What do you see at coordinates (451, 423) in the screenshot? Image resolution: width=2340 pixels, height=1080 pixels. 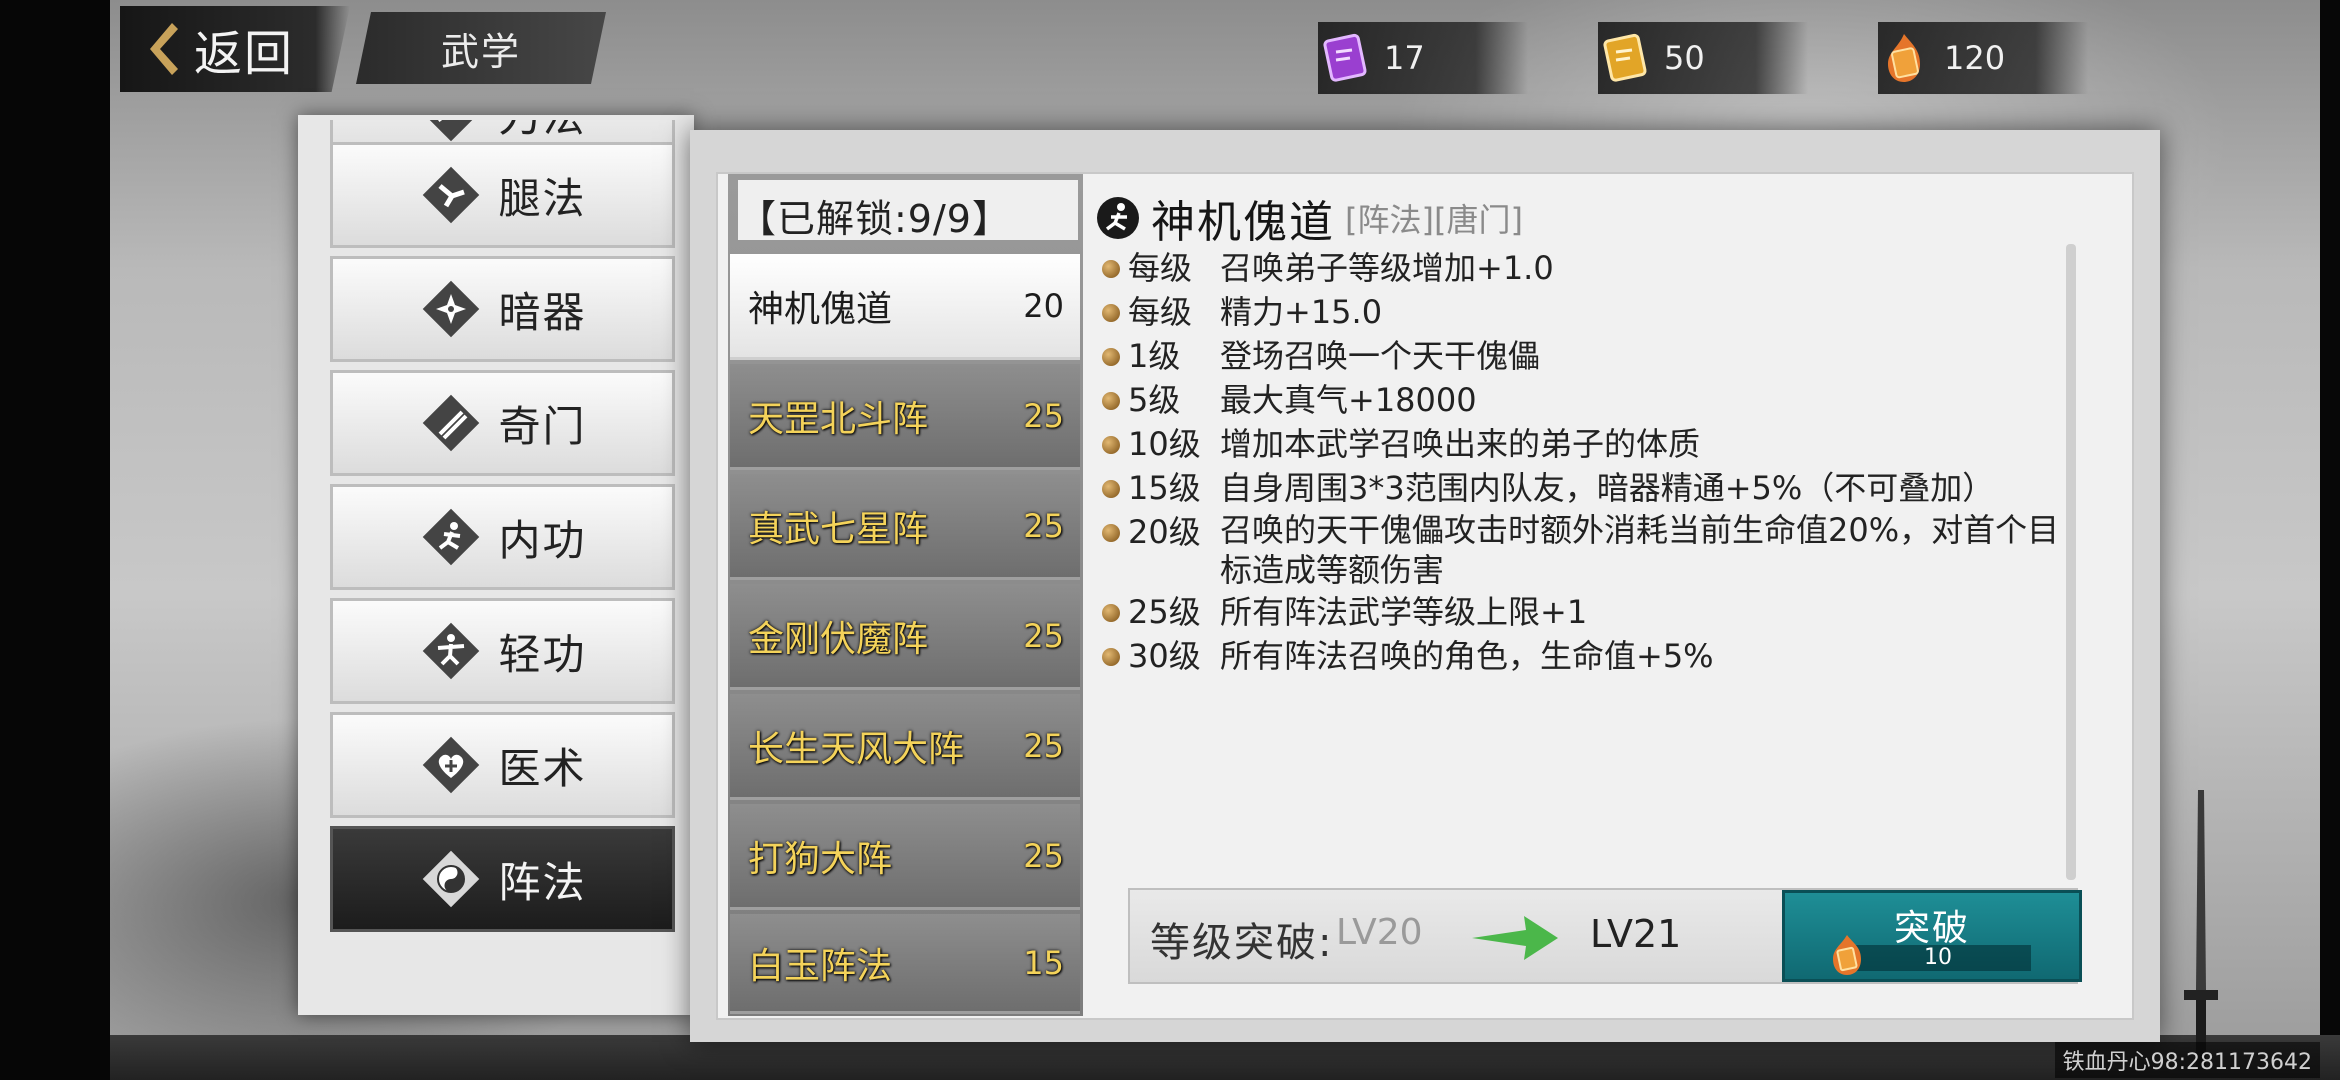 I see `scroll-weapon-icon` at bounding box center [451, 423].